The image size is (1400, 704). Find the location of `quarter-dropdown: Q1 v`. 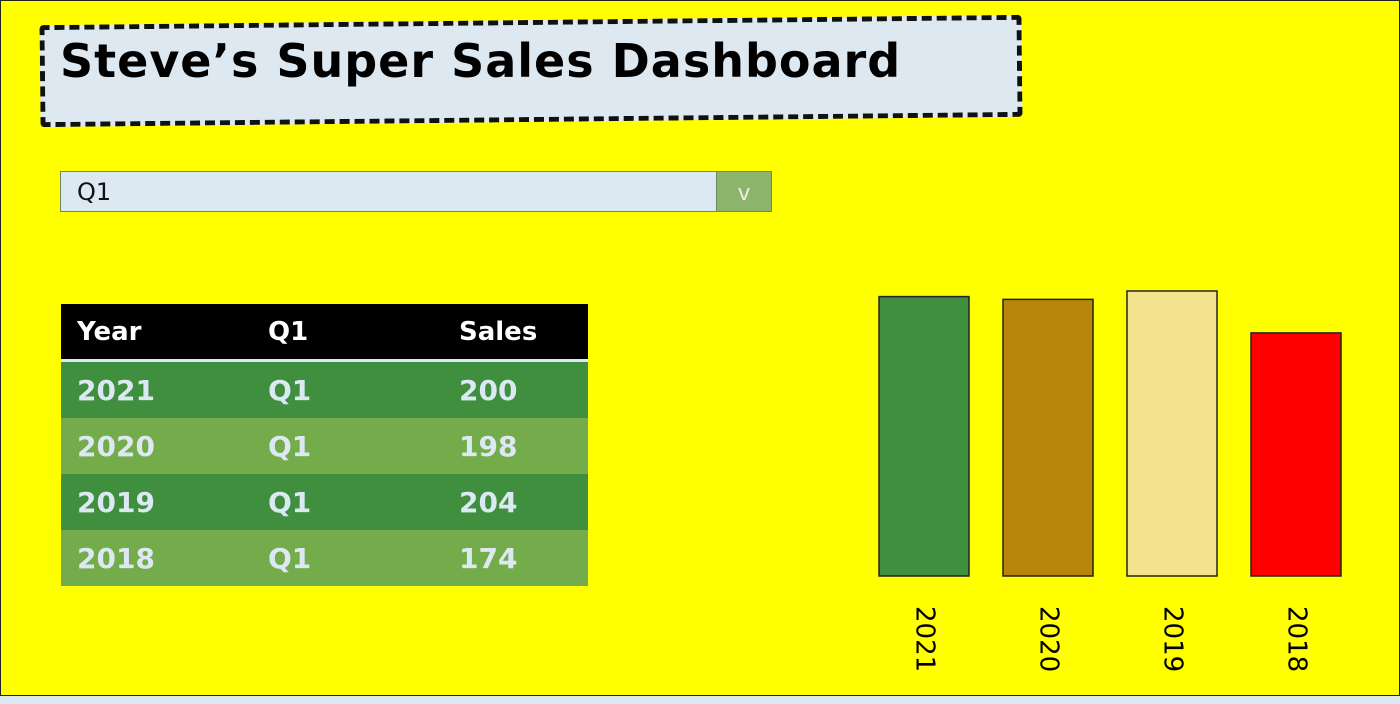

quarter-dropdown: Q1 v is located at coordinates (416, 191).